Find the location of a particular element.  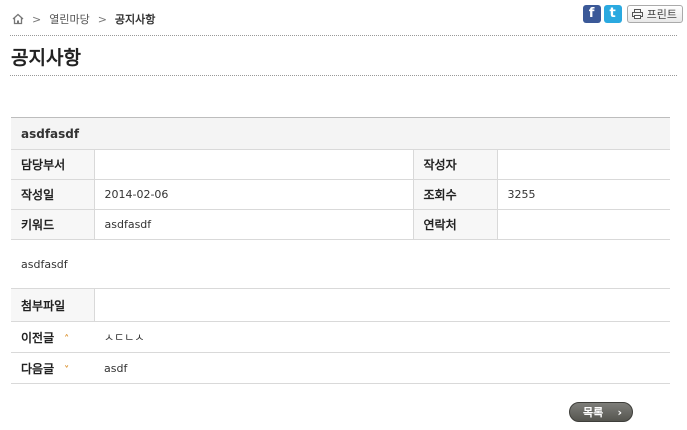

table-row: 키워드 asdfasdf 연락처 is located at coordinates (340, 224).